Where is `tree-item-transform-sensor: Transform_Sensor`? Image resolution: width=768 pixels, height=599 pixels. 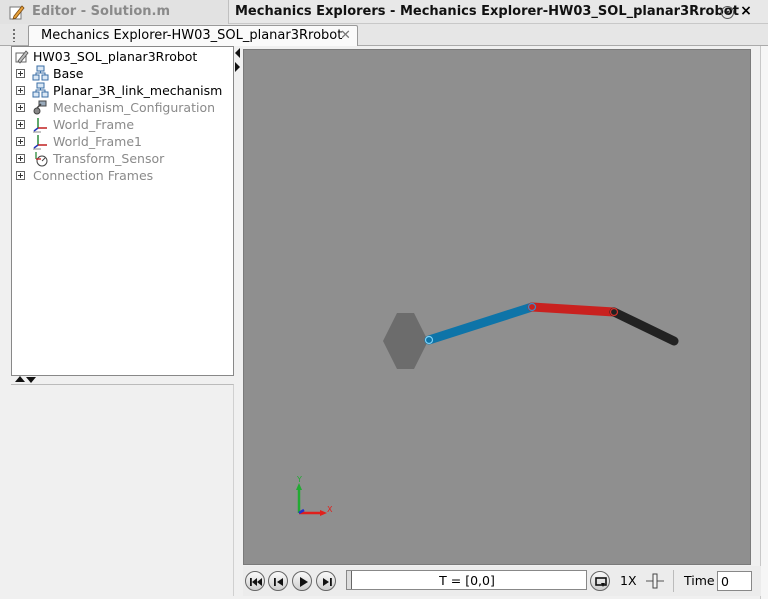
tree-item-transform-sensor: Transform_Sensor is located at coordinates (123, 158).